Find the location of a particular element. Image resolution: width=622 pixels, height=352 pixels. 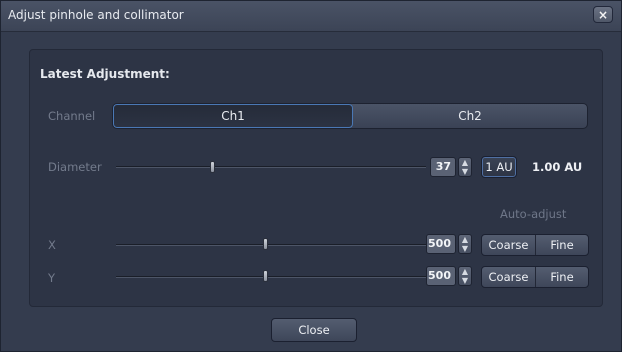

channel-ch2-button: Ch2 is located at coordinates (470, 116).